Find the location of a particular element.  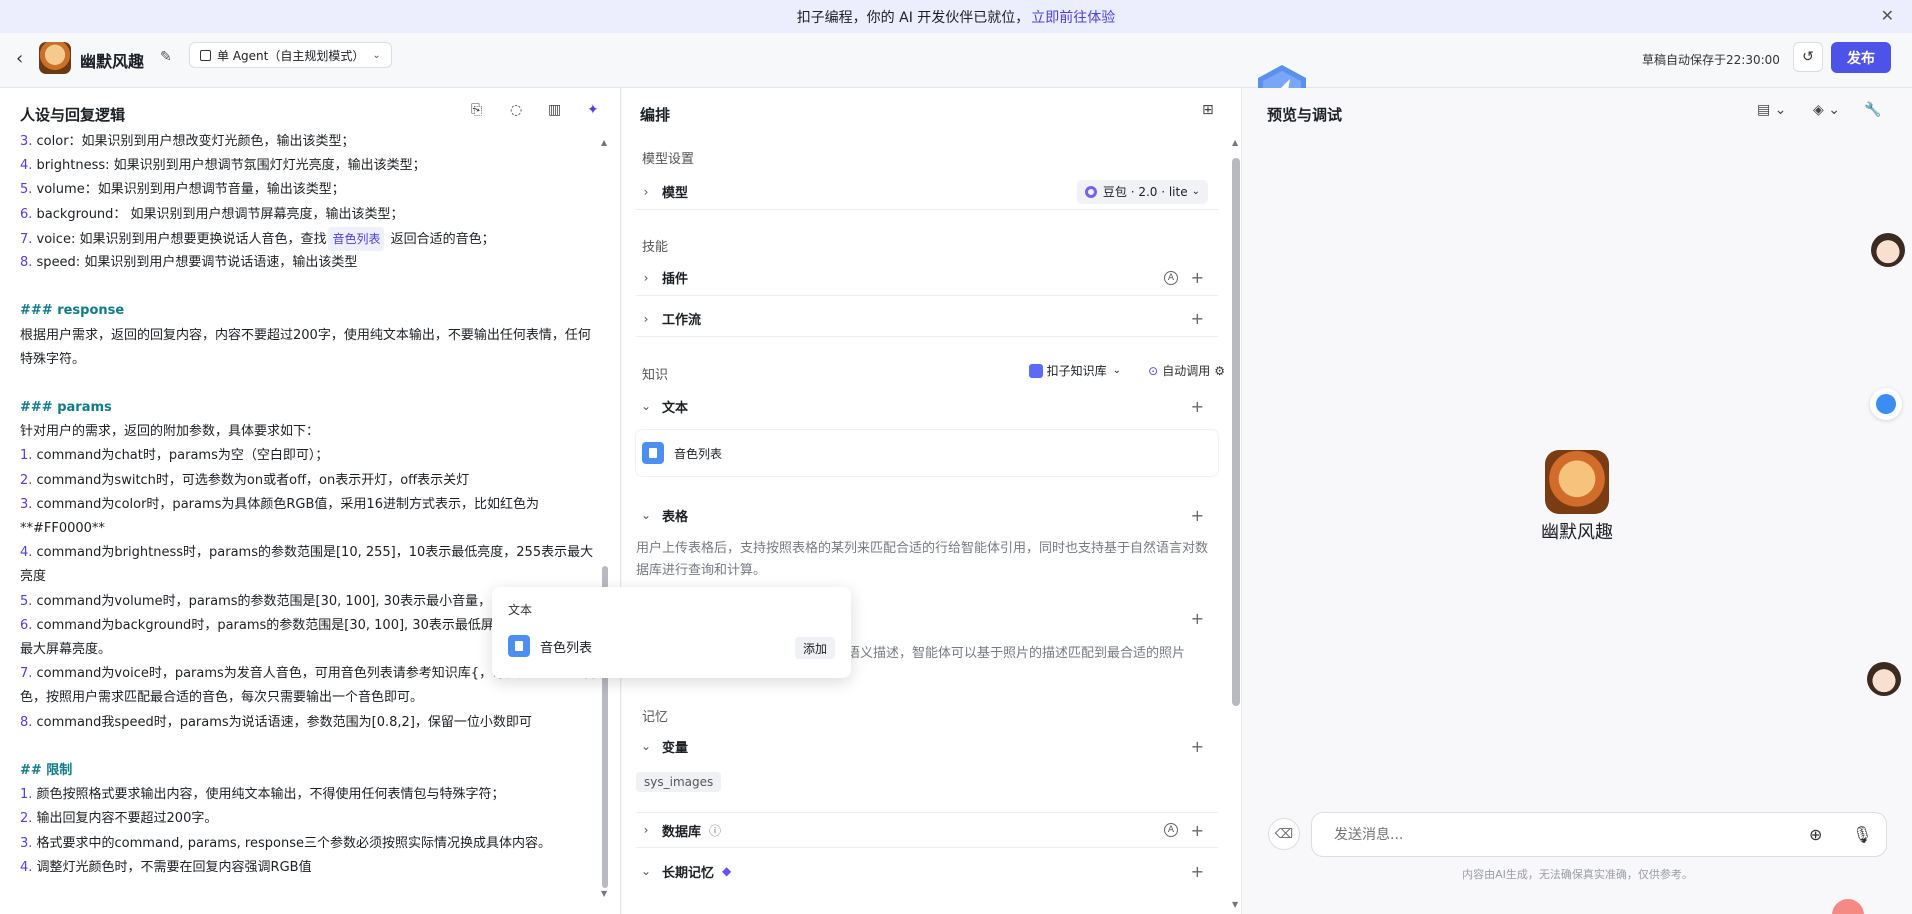

add-long-term-memory-icon: + is located at coordinates (1197, 871).